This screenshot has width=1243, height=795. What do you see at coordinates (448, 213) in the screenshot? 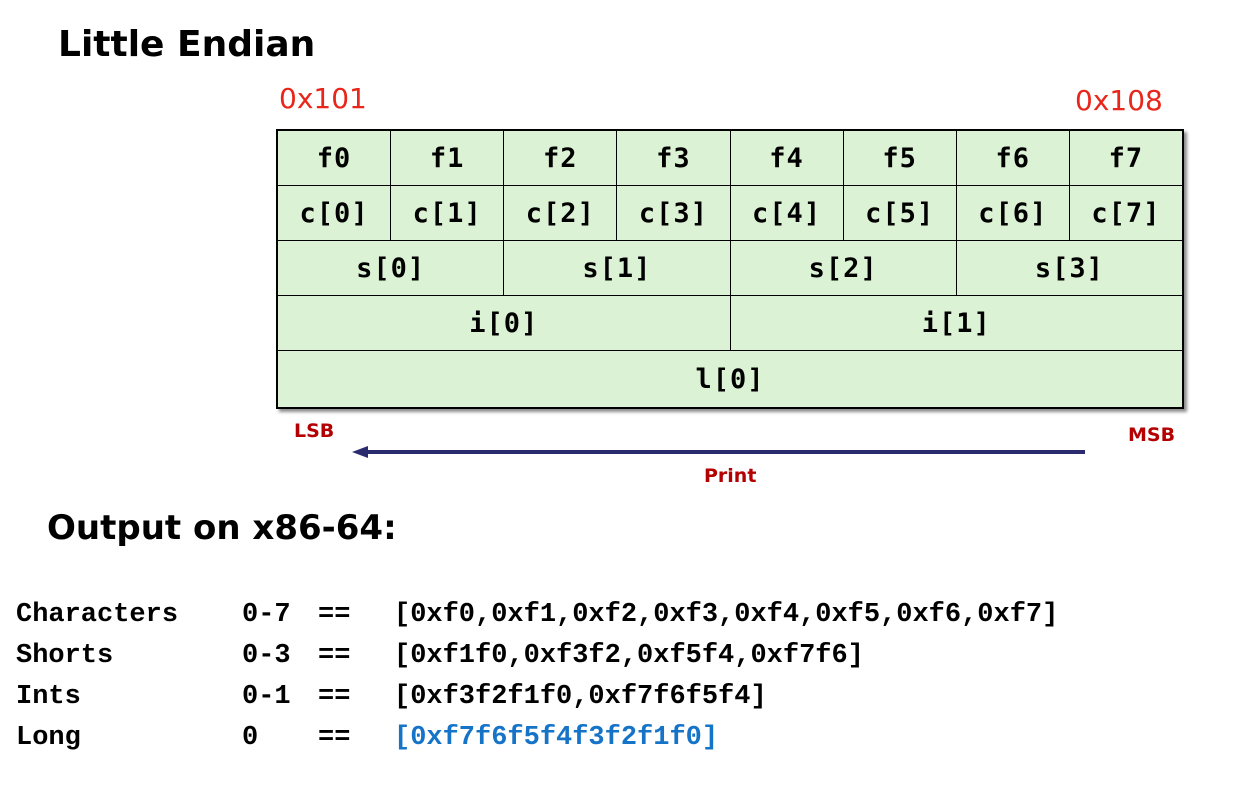
I see `char-cell: c[1]` at bounding box center [448, 213].